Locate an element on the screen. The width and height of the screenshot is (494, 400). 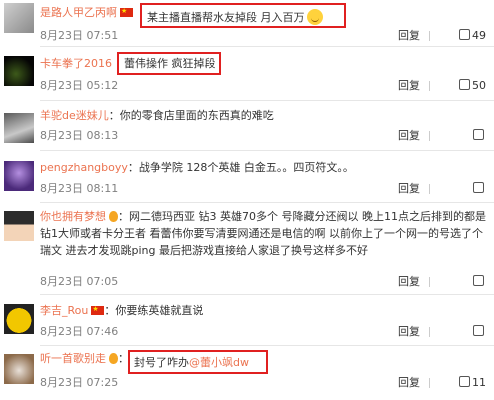
timestamp: 8月23日 07:51 is located at coordinates (79, 35).